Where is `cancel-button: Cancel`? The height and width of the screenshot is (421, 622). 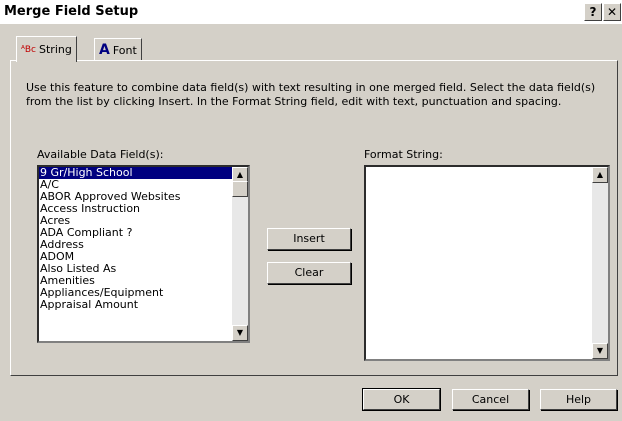
cancel-button: Cancel is located at coordinates (490, 399).